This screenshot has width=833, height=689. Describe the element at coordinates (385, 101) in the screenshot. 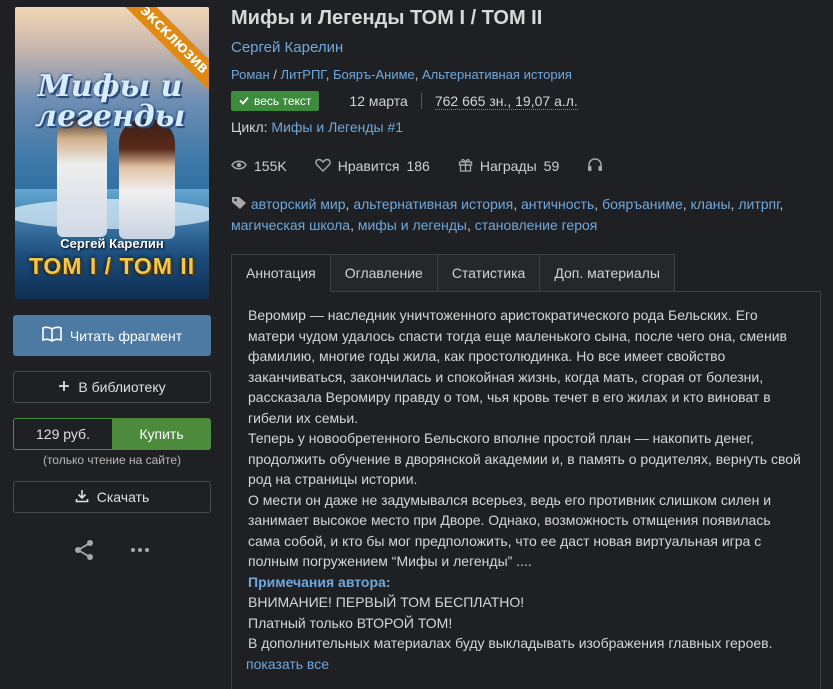

I see `publish-date: 12 марта` at that location.